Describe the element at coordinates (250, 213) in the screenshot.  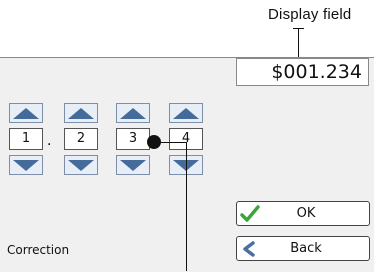
I see `checkmark-icon` at that location.